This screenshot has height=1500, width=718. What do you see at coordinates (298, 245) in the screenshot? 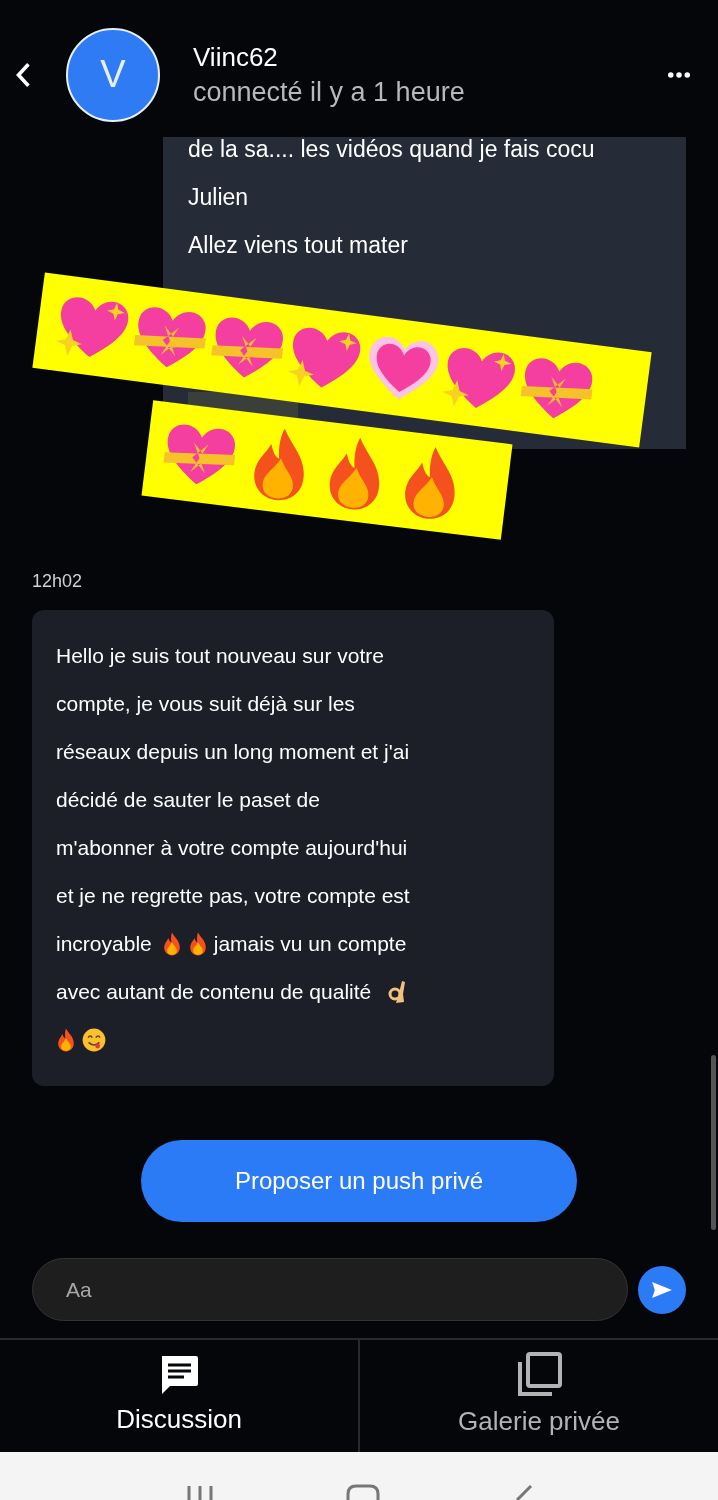
I see `message-text: Allez viens tout mater` at bounding box center [298, 245].